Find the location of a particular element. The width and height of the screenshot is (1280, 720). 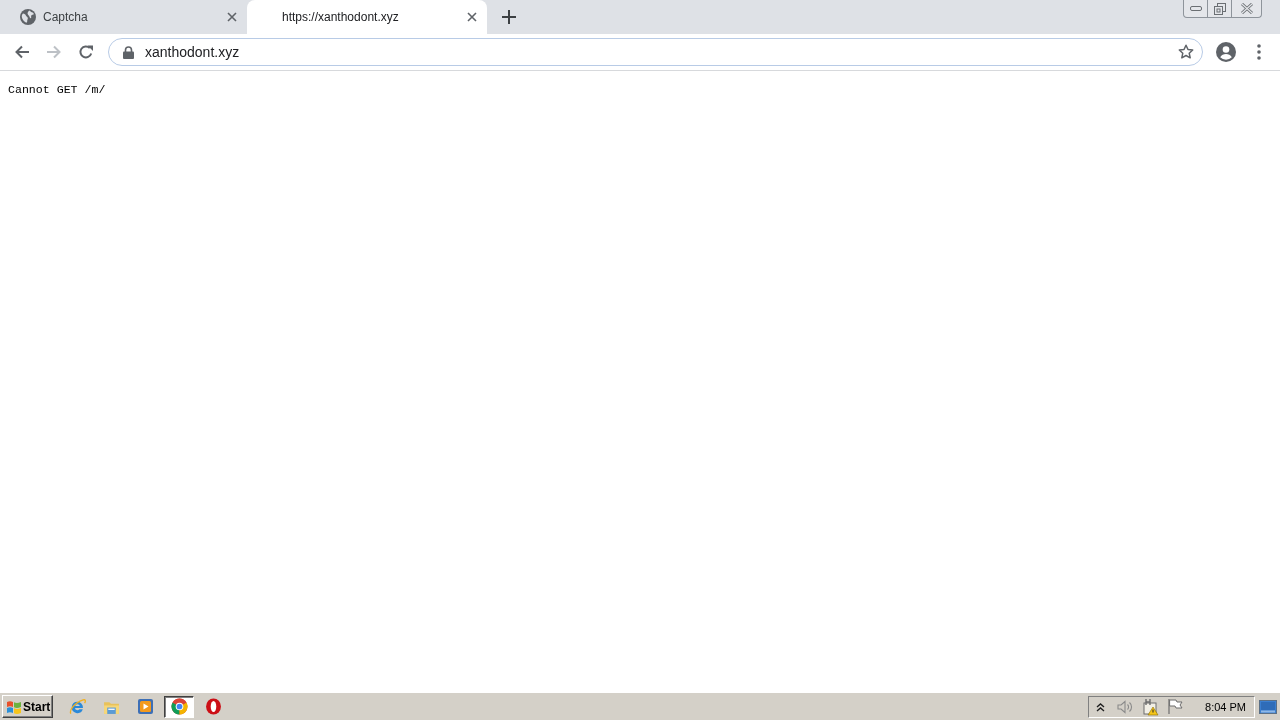

plus-icon is located at coordinates (509, 17).